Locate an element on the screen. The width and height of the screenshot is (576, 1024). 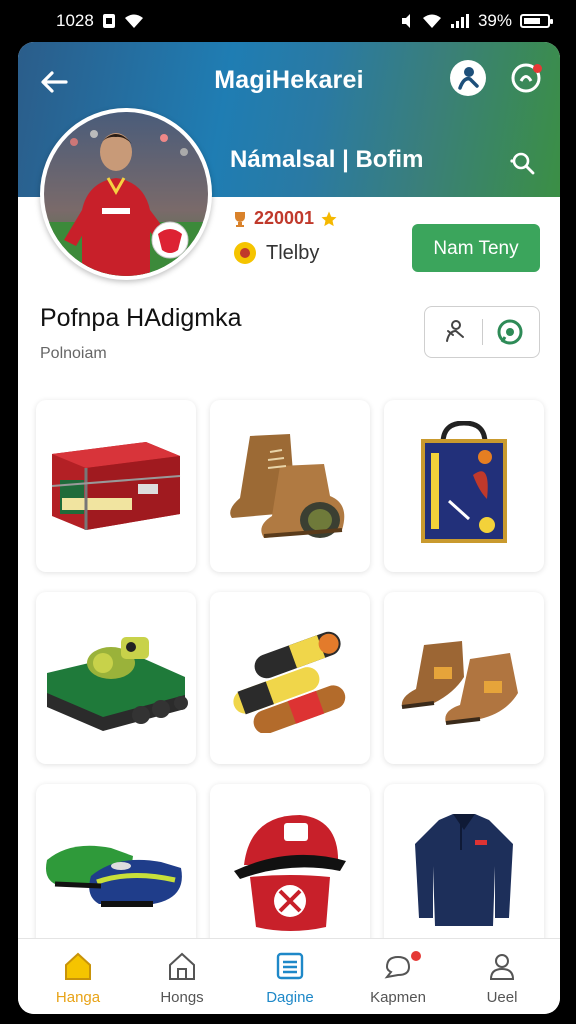
profile-icon is located at coordinates (502, 967).